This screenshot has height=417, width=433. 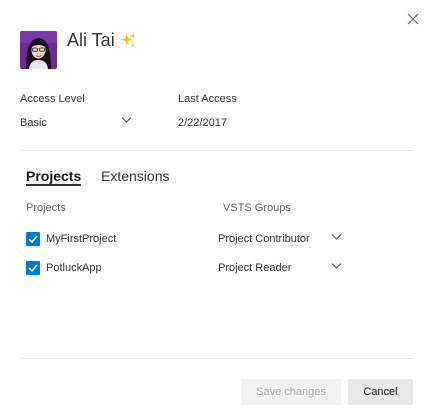 What do you see at coordinates (380, 392) in the screenshot?
I see `cancel-button: Cancel` at bounding box center [380, 392].